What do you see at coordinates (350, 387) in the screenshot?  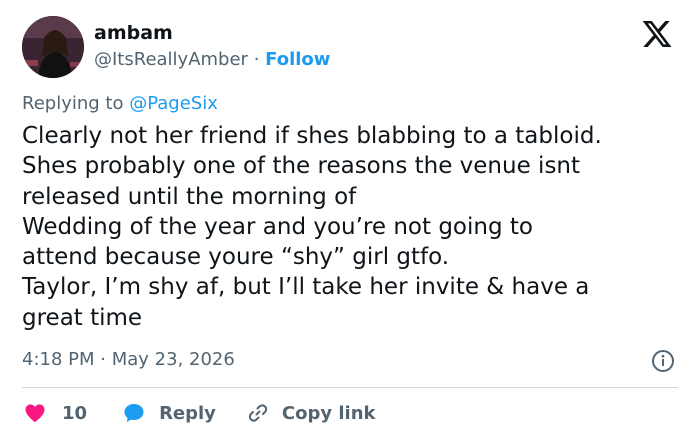 I see `divider` at bounding box center [350, 387].